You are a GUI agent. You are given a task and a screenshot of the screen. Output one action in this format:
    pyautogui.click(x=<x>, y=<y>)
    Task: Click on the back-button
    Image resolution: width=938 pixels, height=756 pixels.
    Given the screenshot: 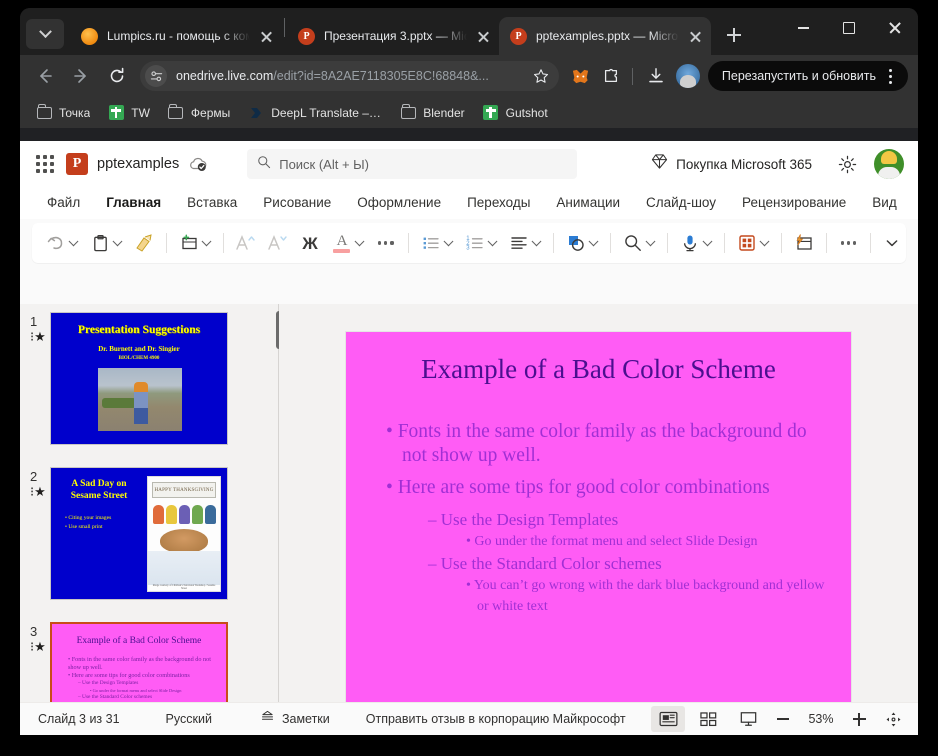 What is the action you would take?
    pyautogui.click(x=45, y=76)
    